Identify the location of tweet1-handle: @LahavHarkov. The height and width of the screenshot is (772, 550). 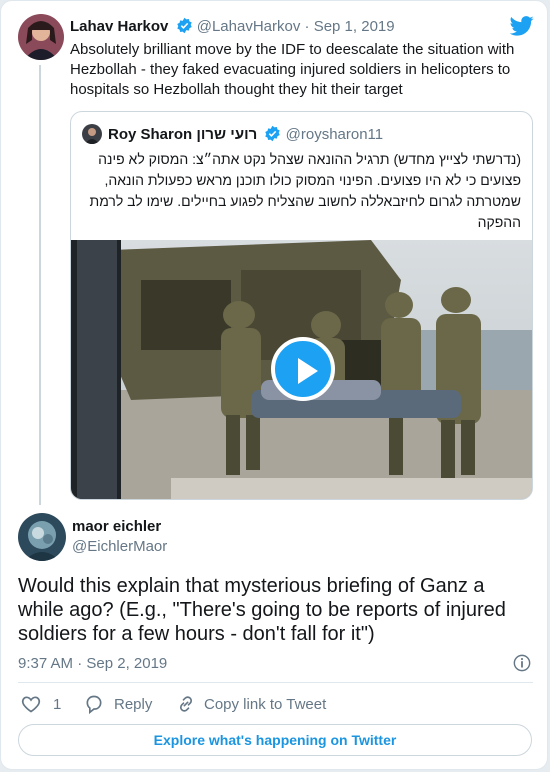
(249, 26).